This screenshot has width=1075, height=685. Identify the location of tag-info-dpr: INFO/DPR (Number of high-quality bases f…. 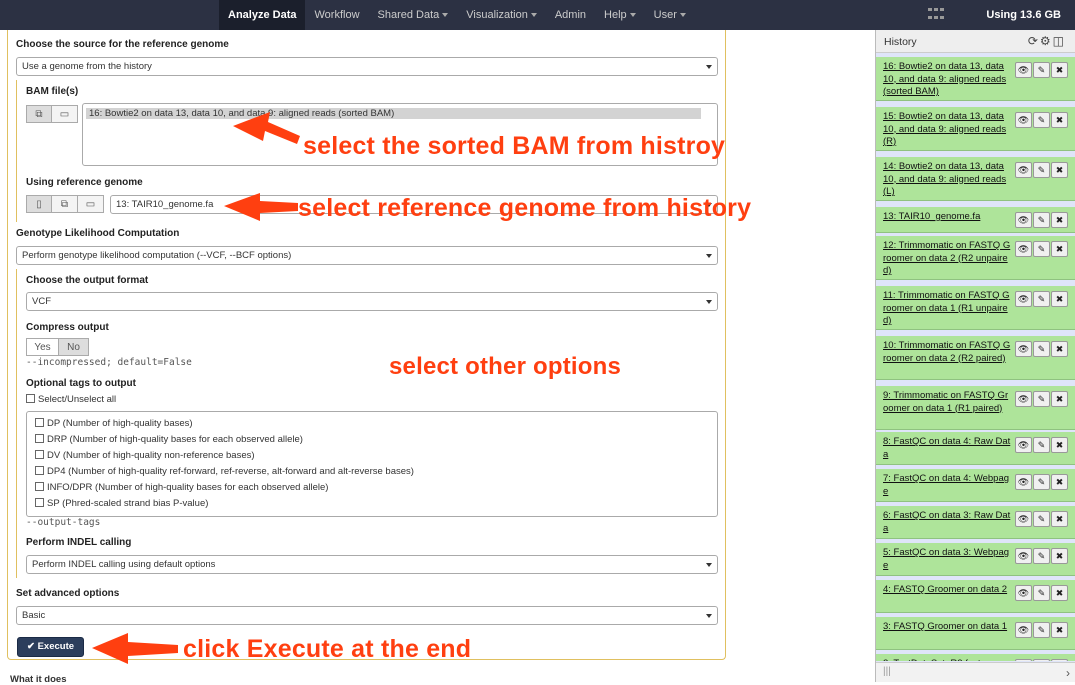
(181, 487).